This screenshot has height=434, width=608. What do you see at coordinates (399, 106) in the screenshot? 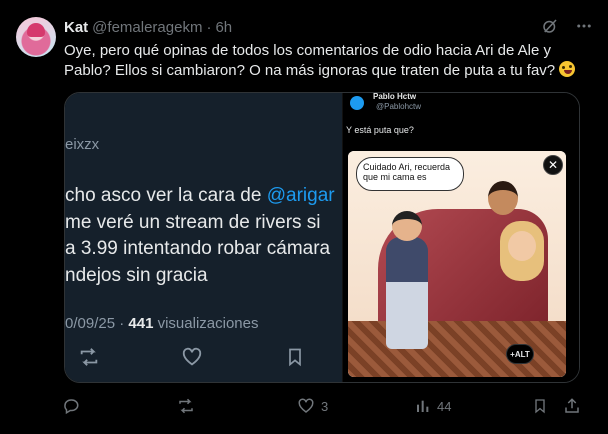
I see `quoted-user-handle: @Pablohctw` at bounding box center [399, 106].